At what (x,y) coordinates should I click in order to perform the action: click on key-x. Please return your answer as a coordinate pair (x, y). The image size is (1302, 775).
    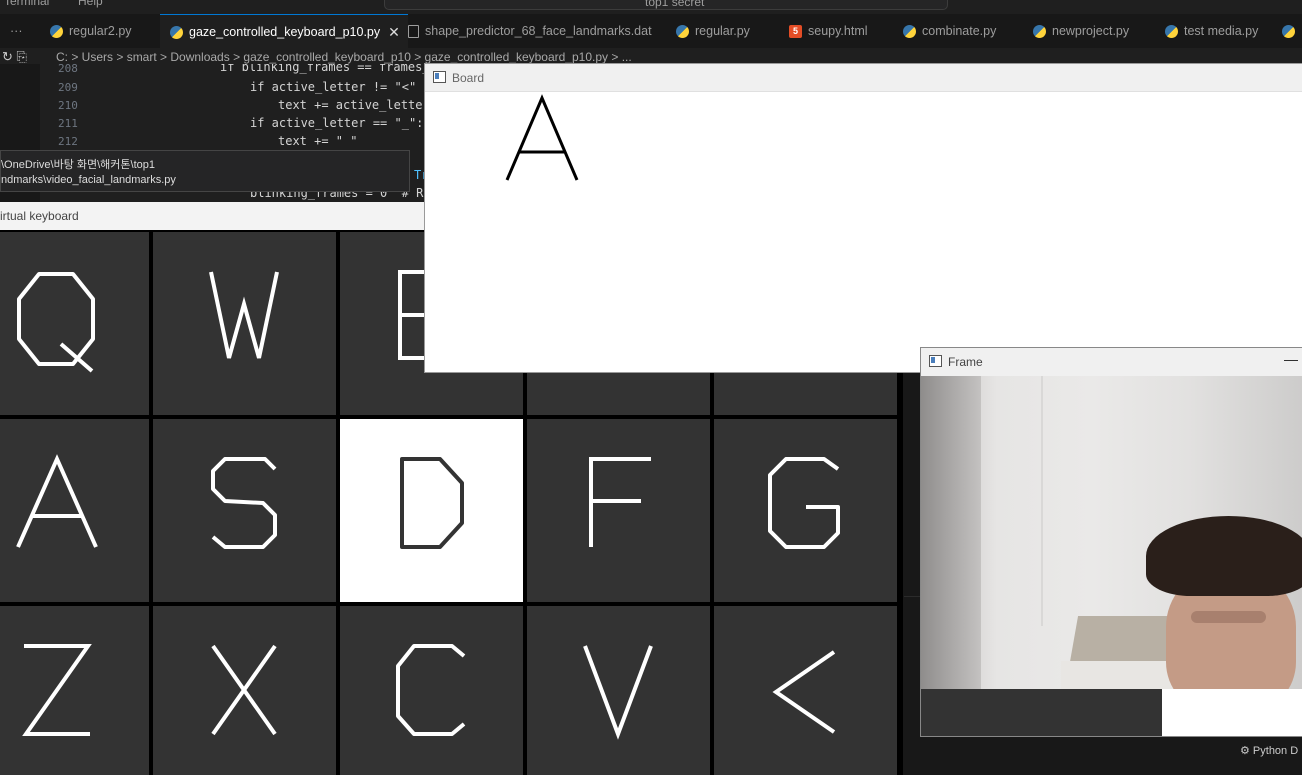
    Looking at the image, I should click on (244, 690).